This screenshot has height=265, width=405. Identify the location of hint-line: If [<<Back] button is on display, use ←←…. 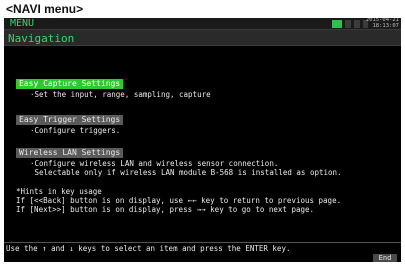
(179, 200).